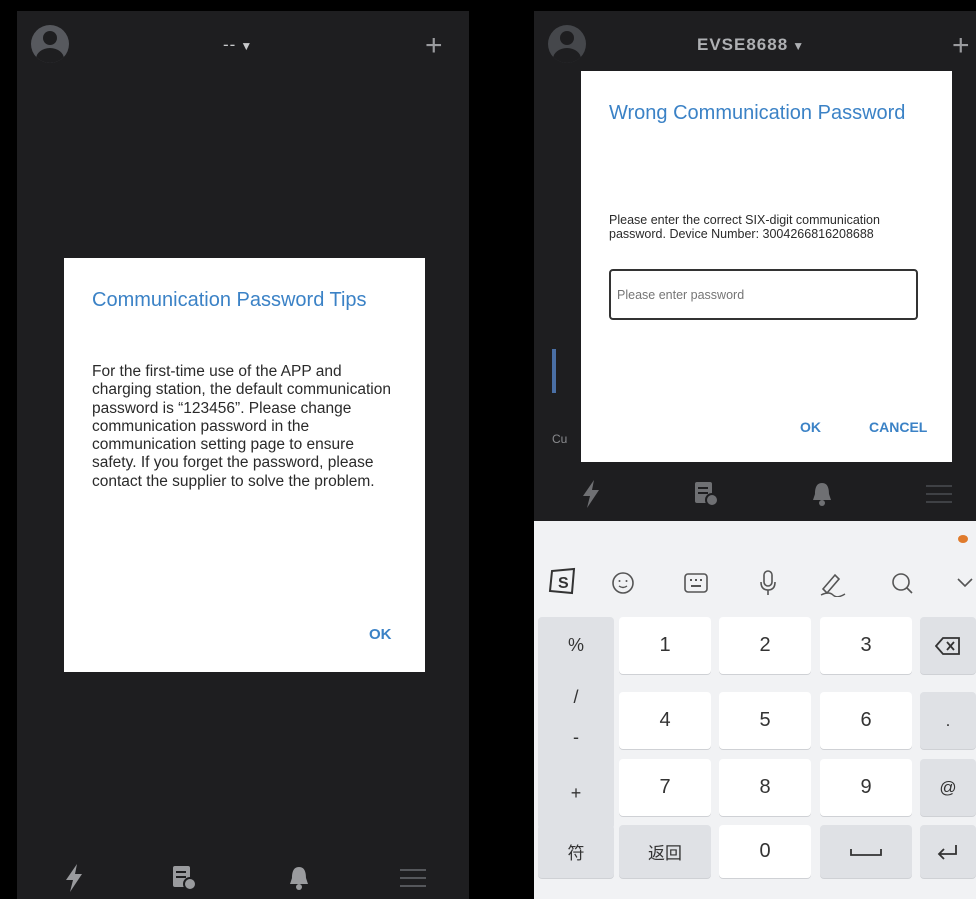 This screenshot has height=899, width=976. I want to click on digit-key-1: 1, so click(665, 645).